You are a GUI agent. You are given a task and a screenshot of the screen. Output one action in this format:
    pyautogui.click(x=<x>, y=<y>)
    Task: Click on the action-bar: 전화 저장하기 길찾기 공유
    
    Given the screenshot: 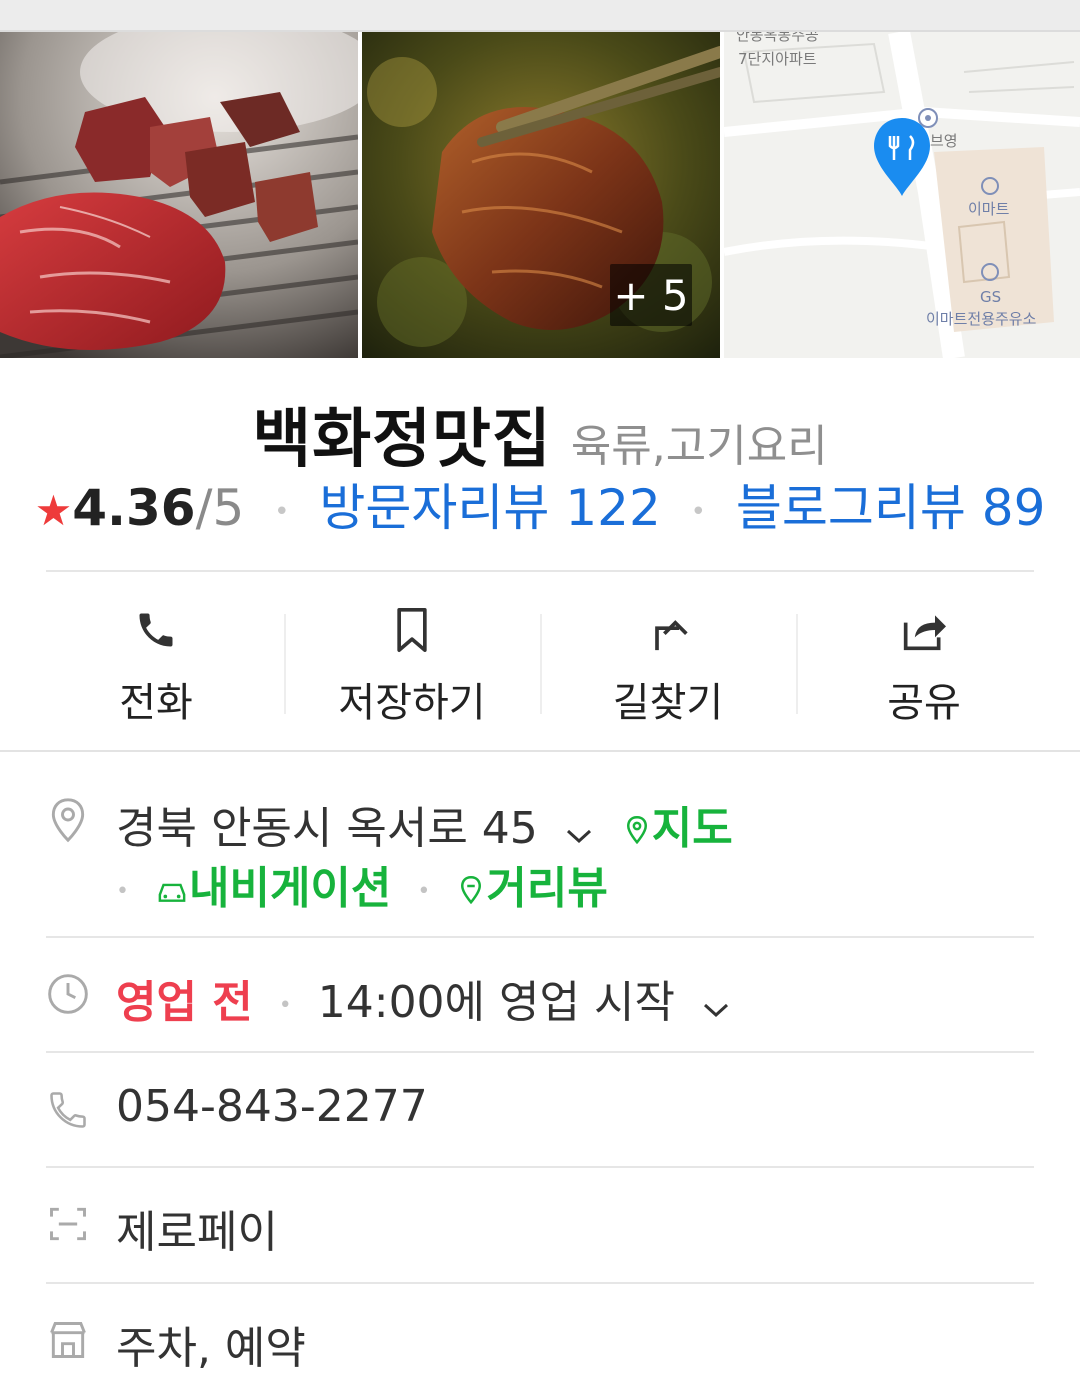 What is the action you would take?
    pyautogui.click(x=540, y=662)
    